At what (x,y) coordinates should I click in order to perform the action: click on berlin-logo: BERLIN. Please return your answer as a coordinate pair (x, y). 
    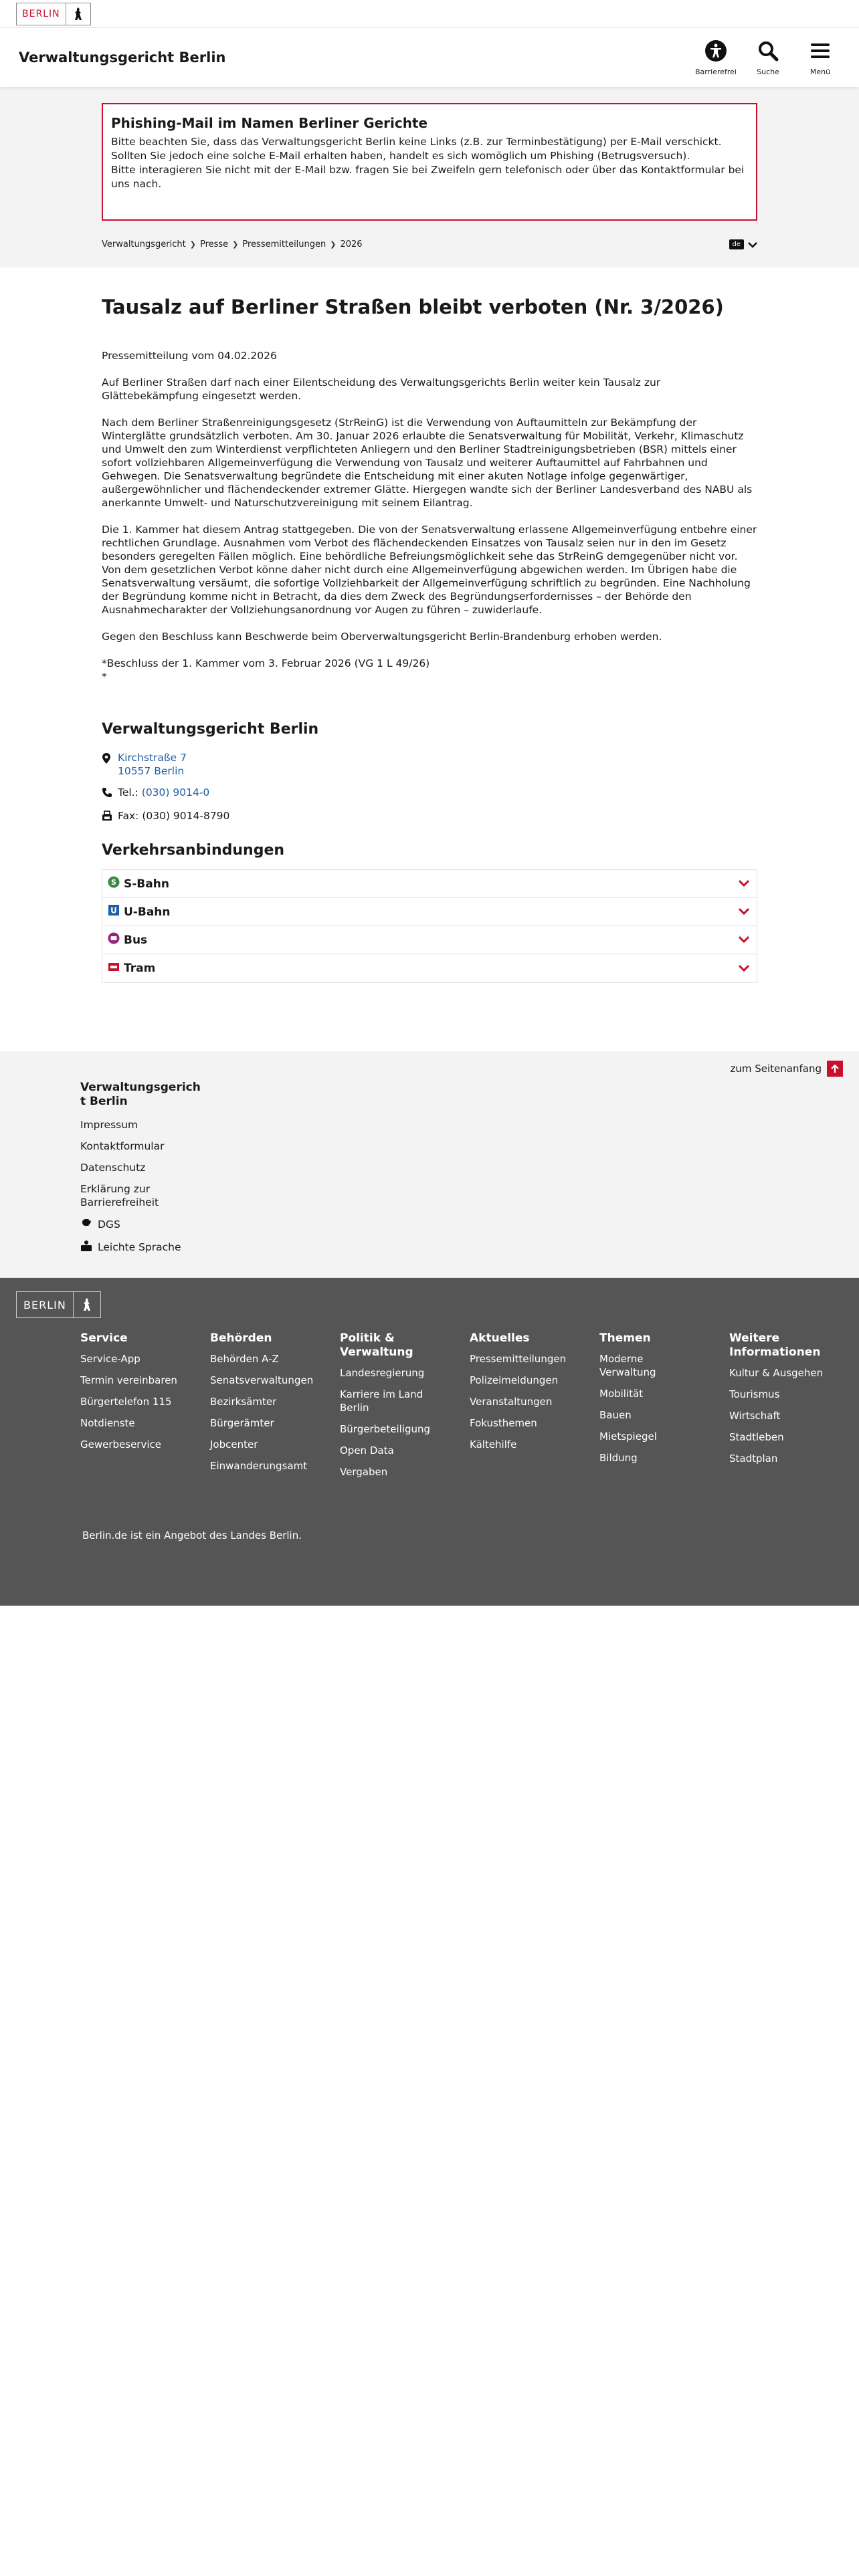
    Looking at the image, I should click on (54, 14).